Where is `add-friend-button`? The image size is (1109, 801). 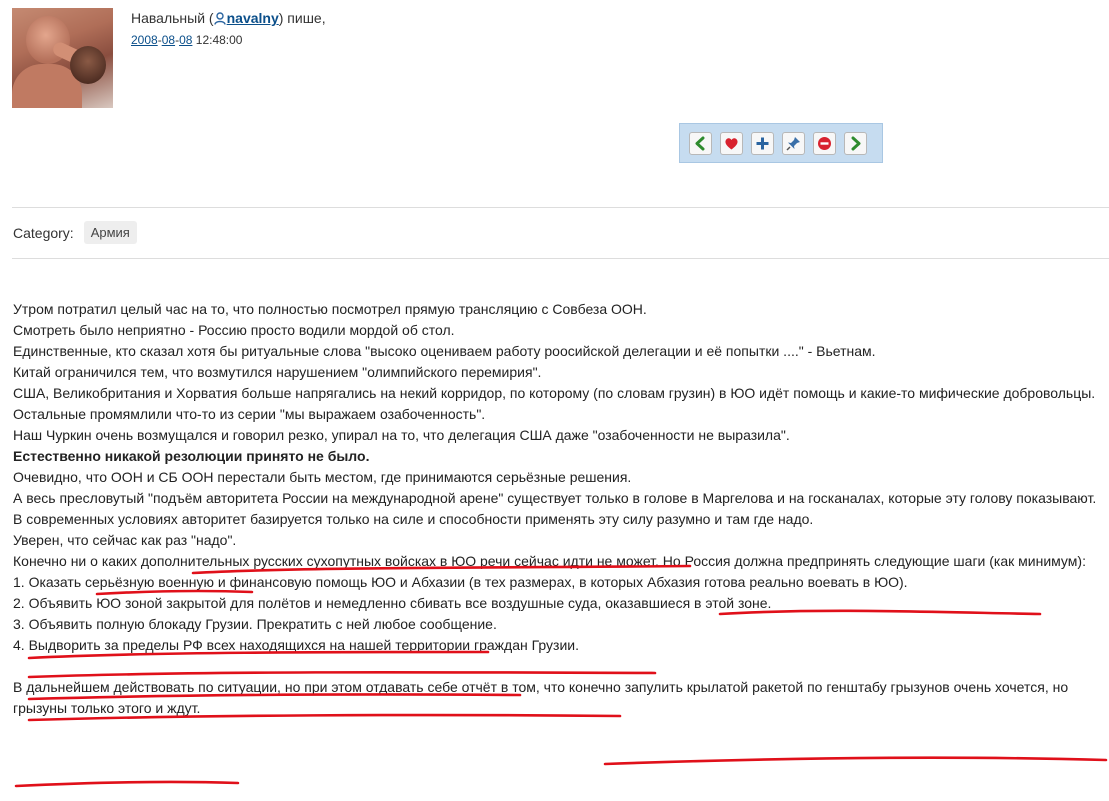 add-friend-button is located at coordinates (762, 143).